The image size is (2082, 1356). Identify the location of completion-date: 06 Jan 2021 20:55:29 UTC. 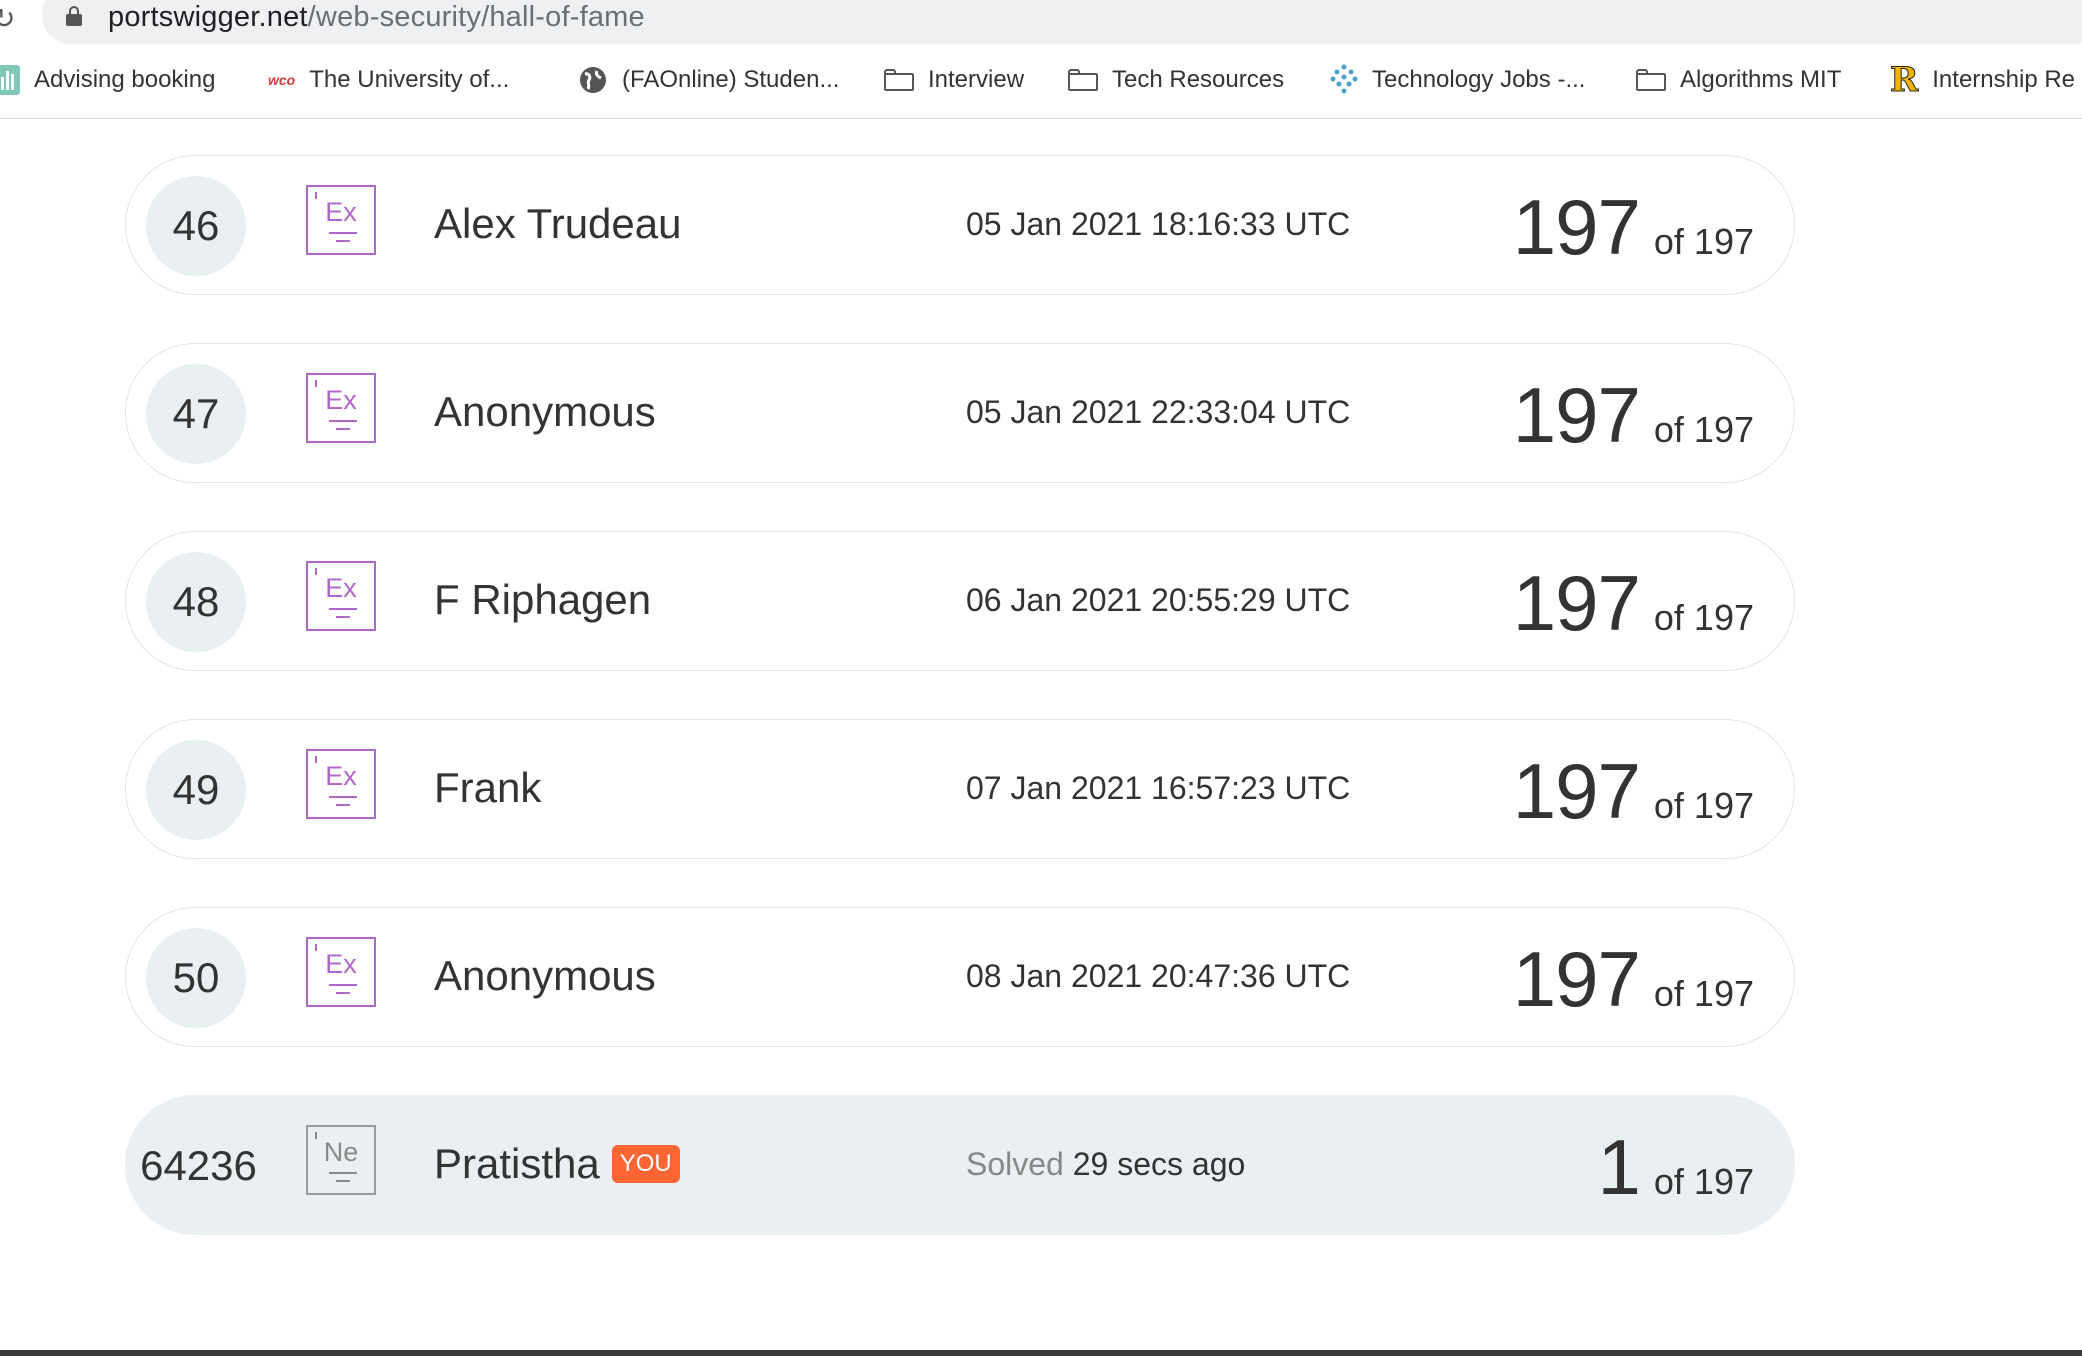
(1158, 600).